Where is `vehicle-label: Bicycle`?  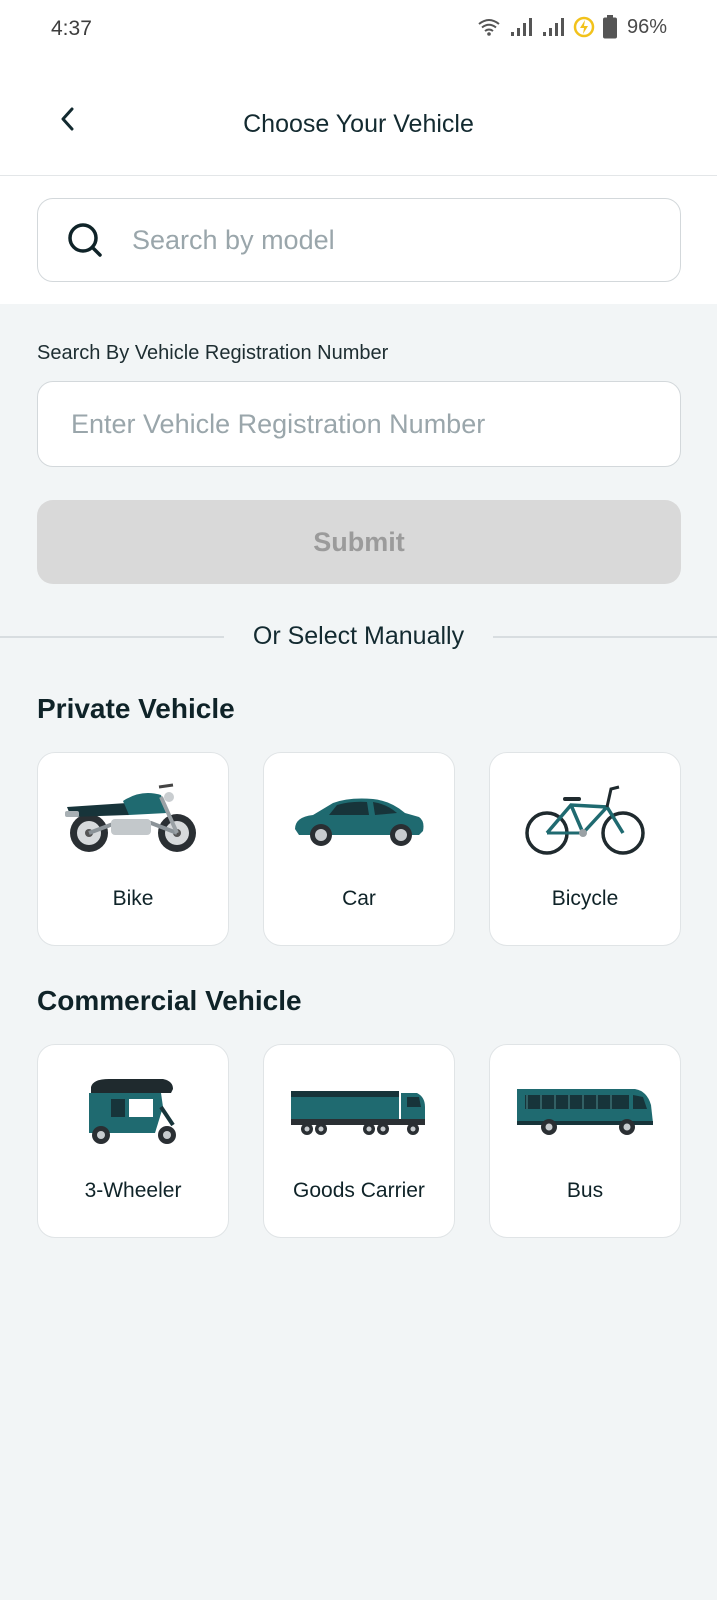 vehicle-label: Bicycle is located at coordinates (585, 898).